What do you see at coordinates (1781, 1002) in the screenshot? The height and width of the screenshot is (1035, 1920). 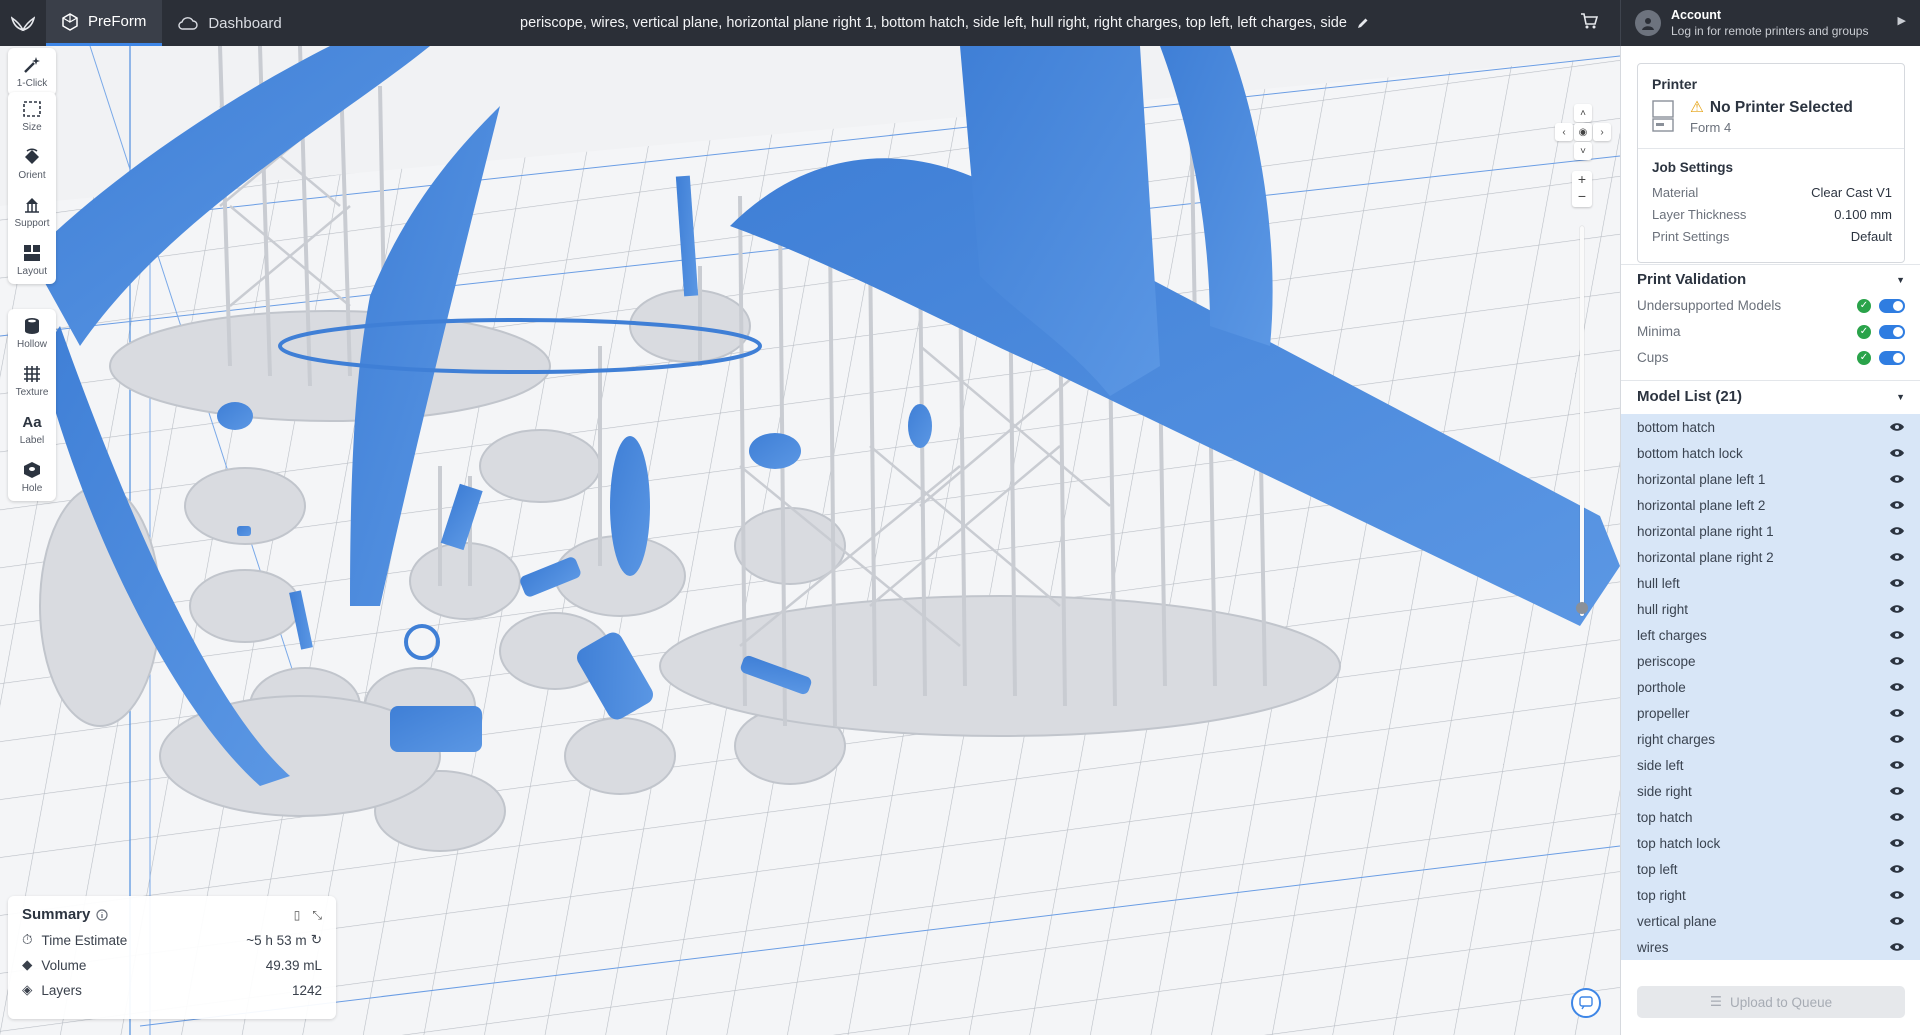 I see `upload-label: Upload to Queue` at bounding box center [1781, 1002].